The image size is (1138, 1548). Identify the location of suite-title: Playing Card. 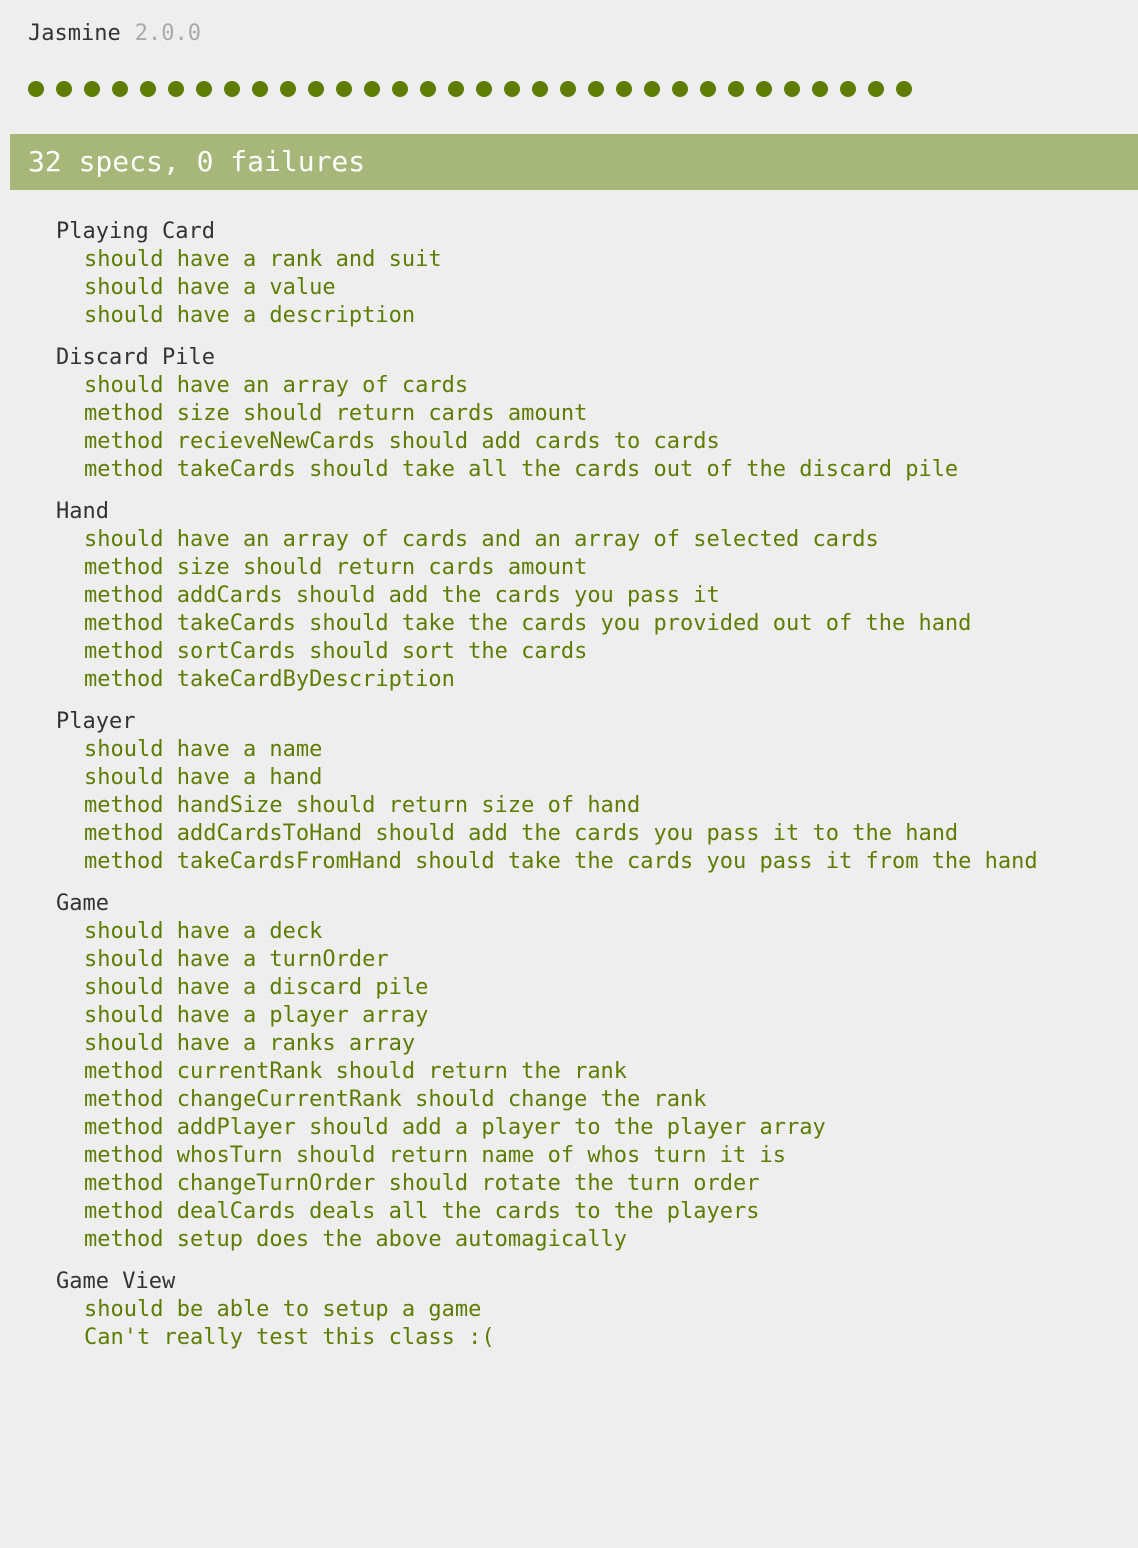
(591, 232).